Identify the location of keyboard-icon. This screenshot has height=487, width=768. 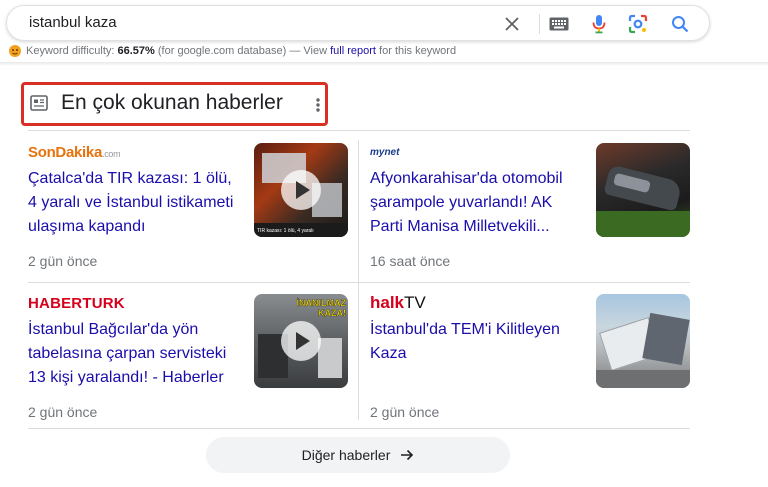
(559, 24).